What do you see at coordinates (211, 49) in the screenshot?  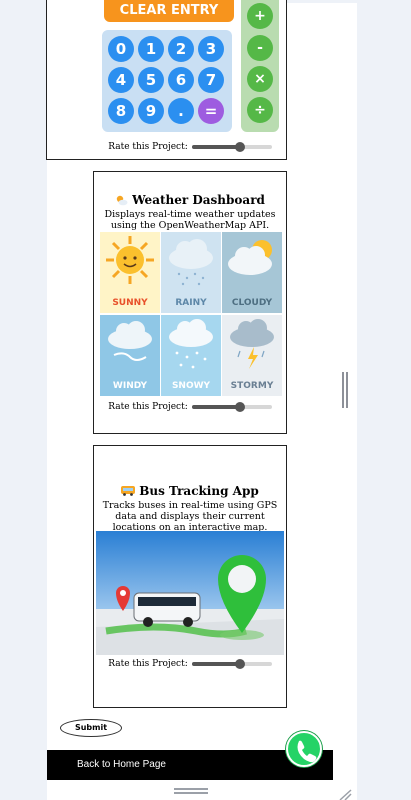 I see `key-3: 3` at bounding box center [211, 49].